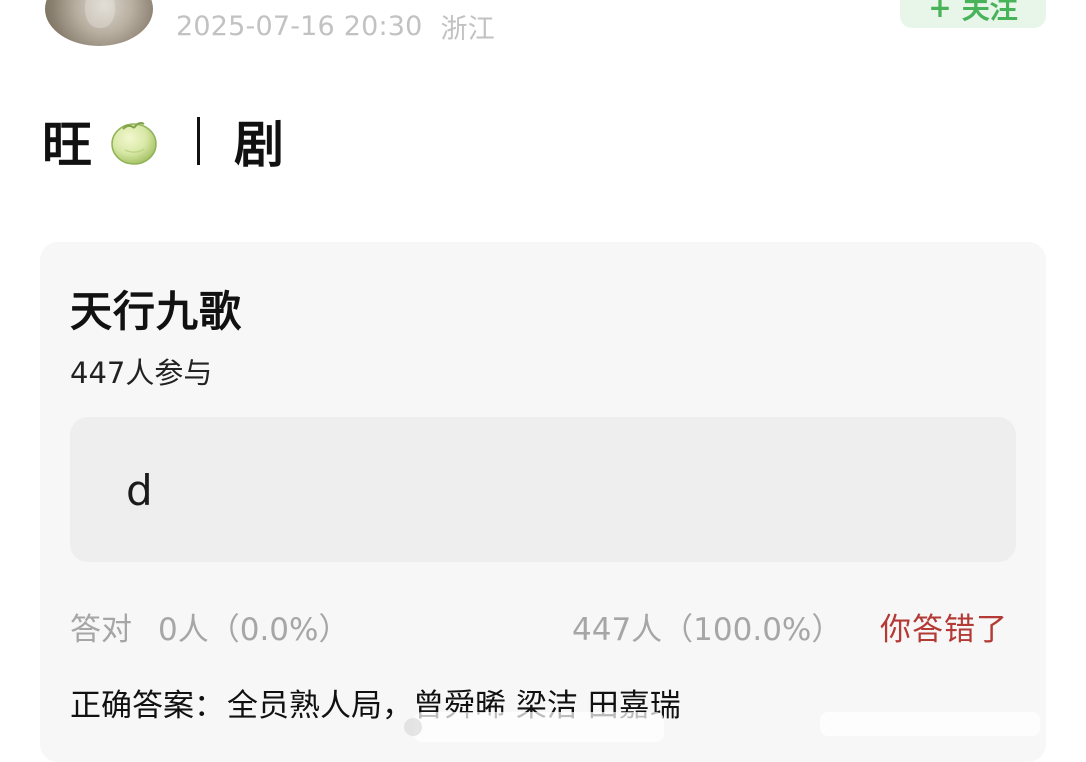  I want to click on post-title: 旺 剧, so click(163, 142).